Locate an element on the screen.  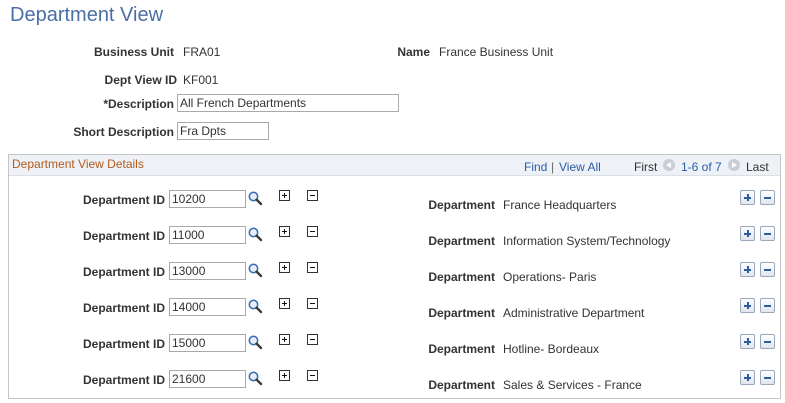
business-unit-label: Business Unit is located at coordinates (133, 52).